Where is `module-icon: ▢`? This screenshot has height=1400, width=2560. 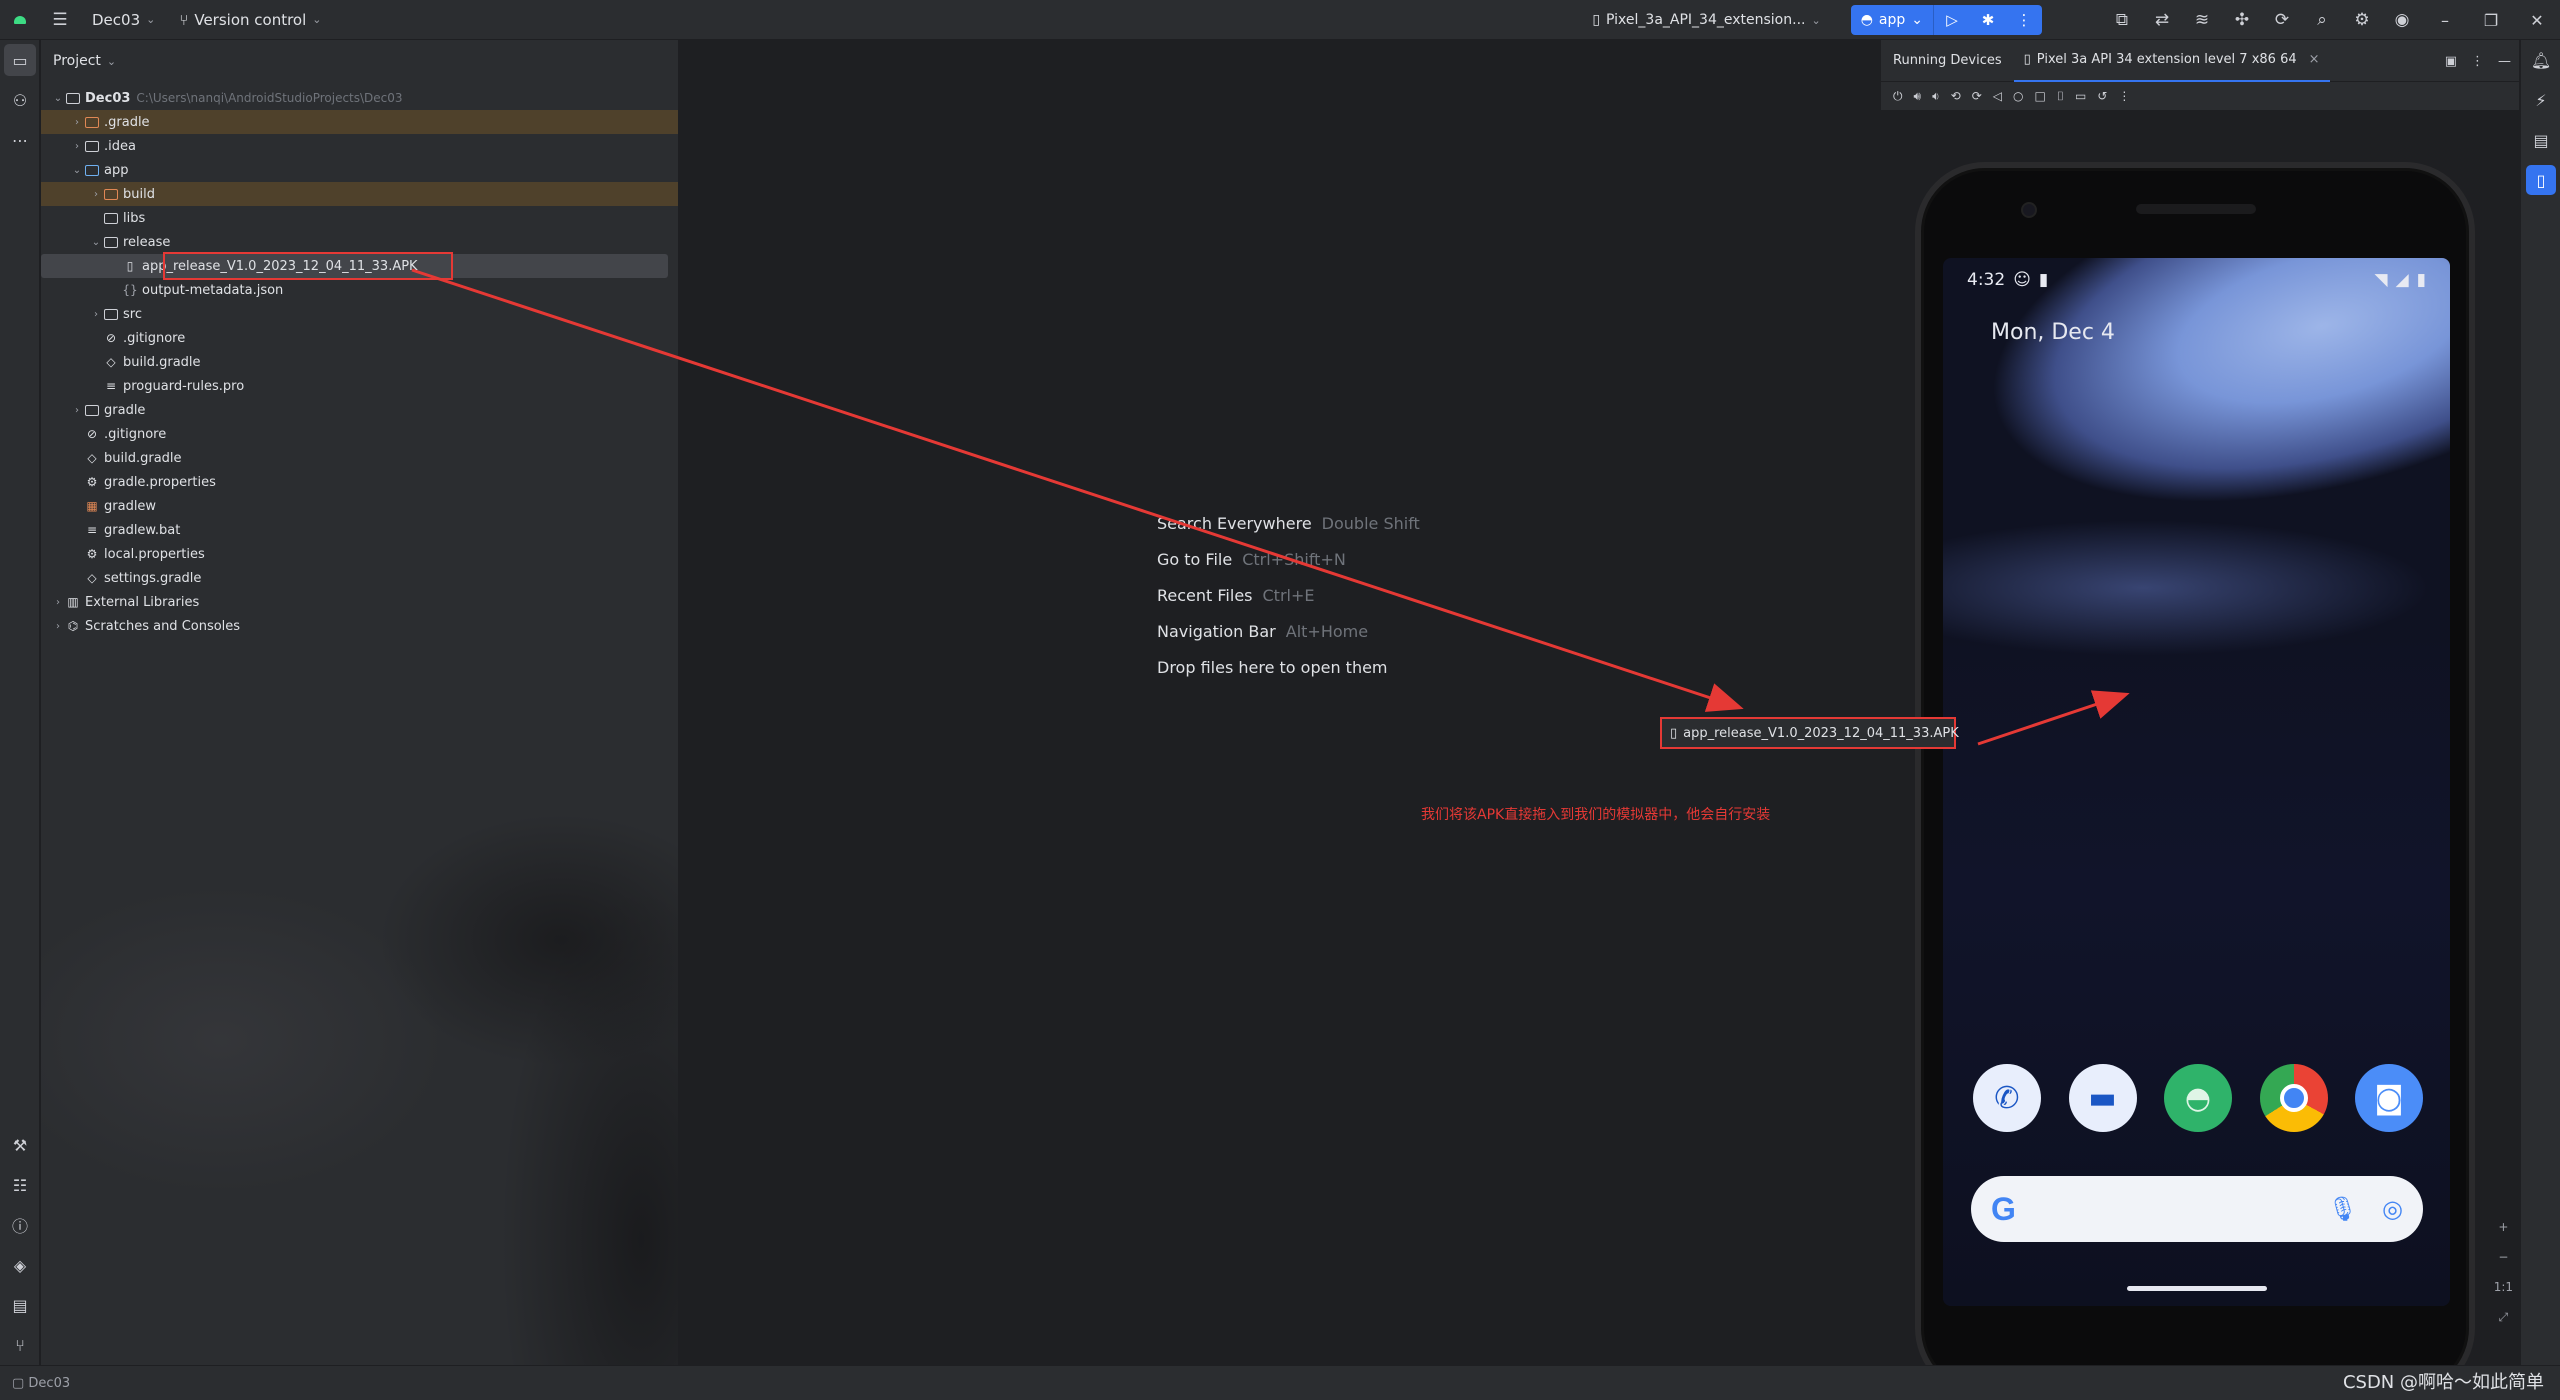 module-icon: ▢ is located at coordinates (20, 1383).